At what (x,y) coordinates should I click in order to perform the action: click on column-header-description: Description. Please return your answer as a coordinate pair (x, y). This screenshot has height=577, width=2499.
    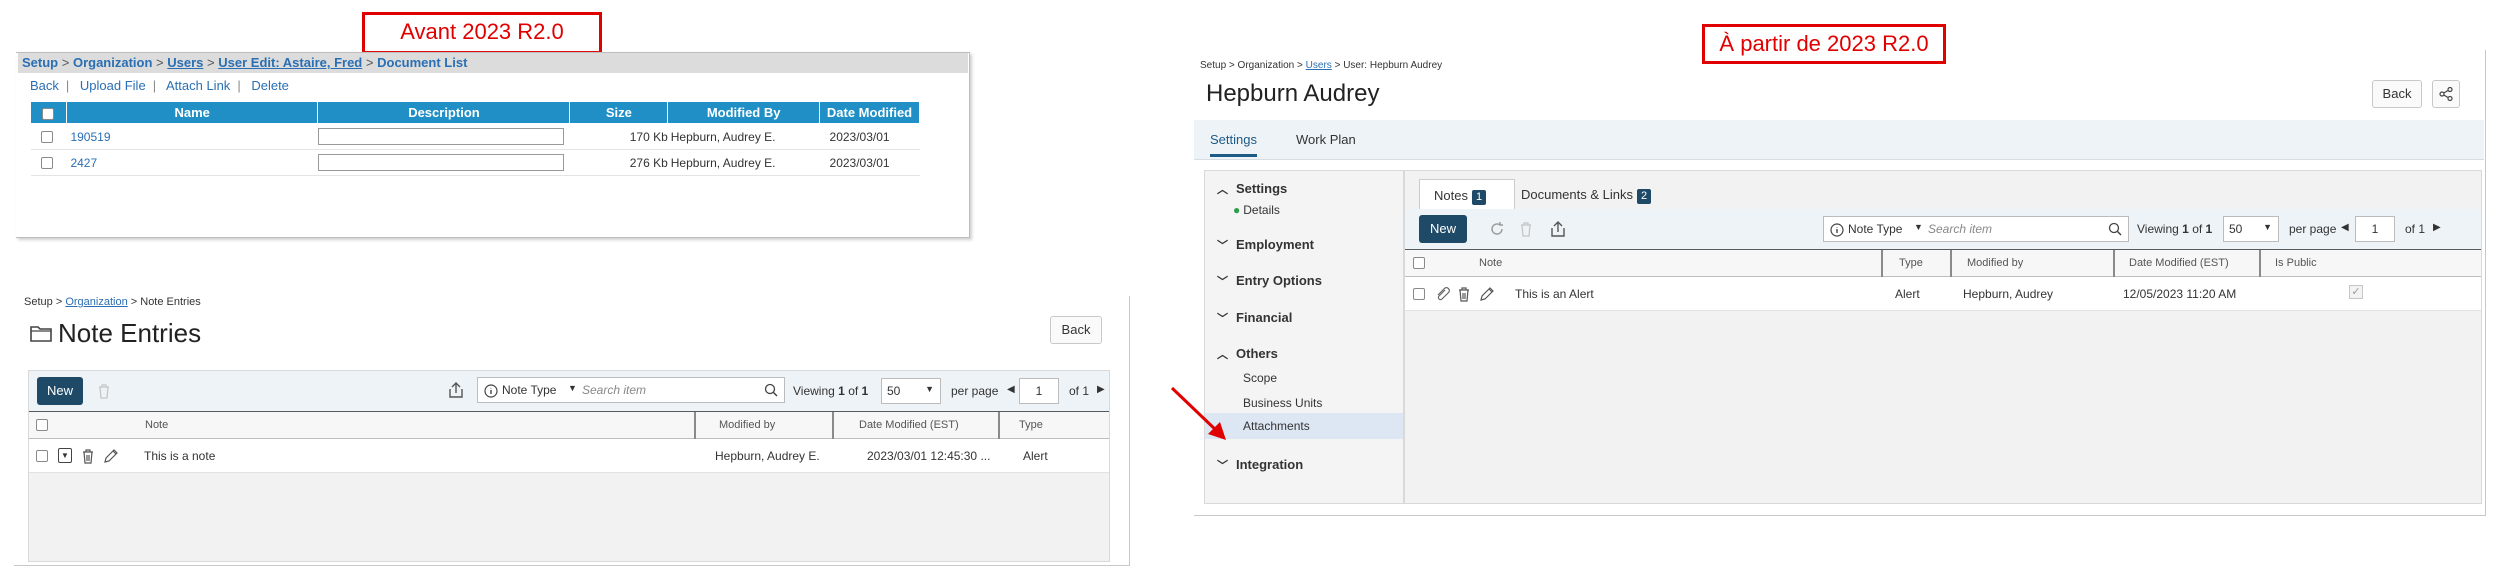
    Looking at the image, I should click on (444, 112).